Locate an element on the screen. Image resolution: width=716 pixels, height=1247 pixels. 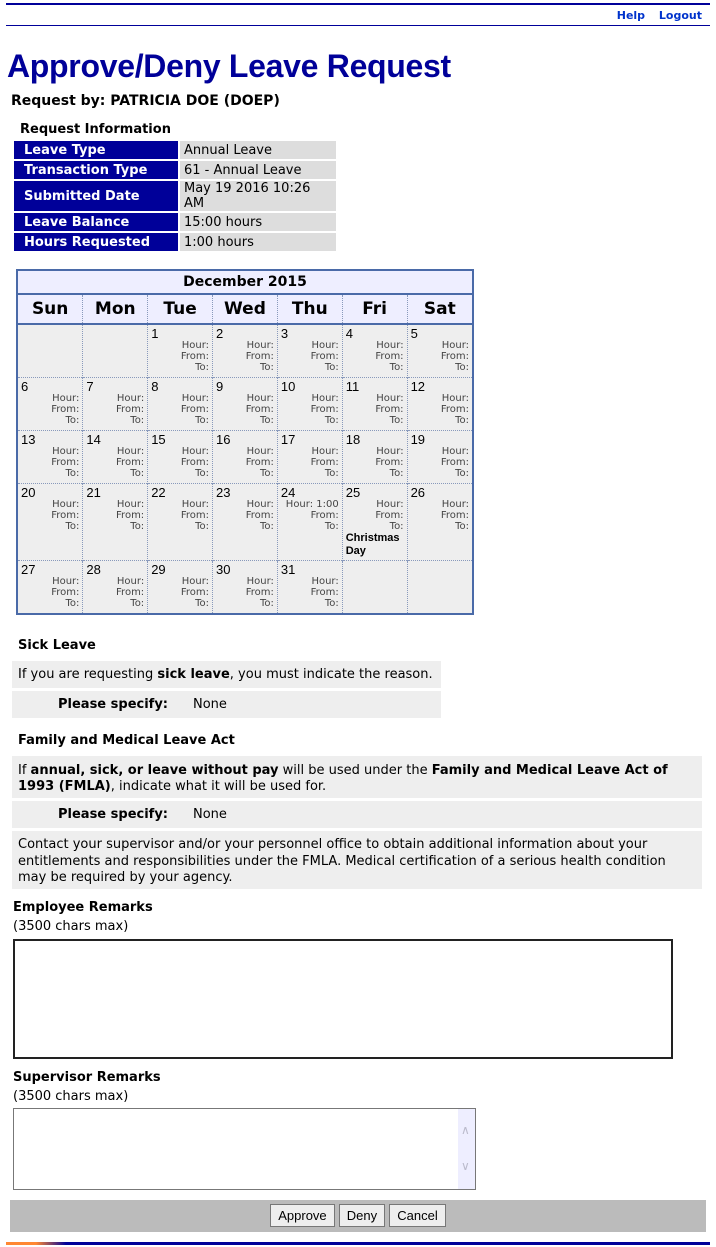
calendar-day: 31 Hour: From: To: is located at coordinates (309, 586).